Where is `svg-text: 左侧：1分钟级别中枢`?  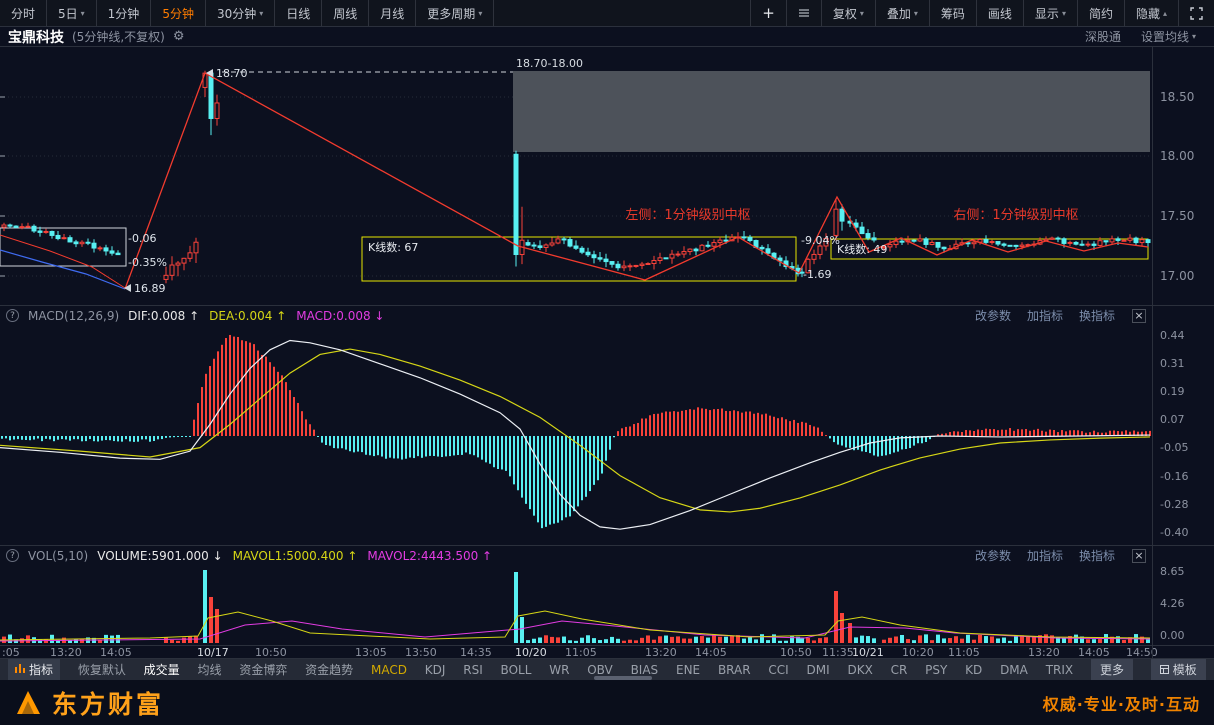
svg-text: 左侧：1分钟级别中枢 is located at coordinates (687, 215).